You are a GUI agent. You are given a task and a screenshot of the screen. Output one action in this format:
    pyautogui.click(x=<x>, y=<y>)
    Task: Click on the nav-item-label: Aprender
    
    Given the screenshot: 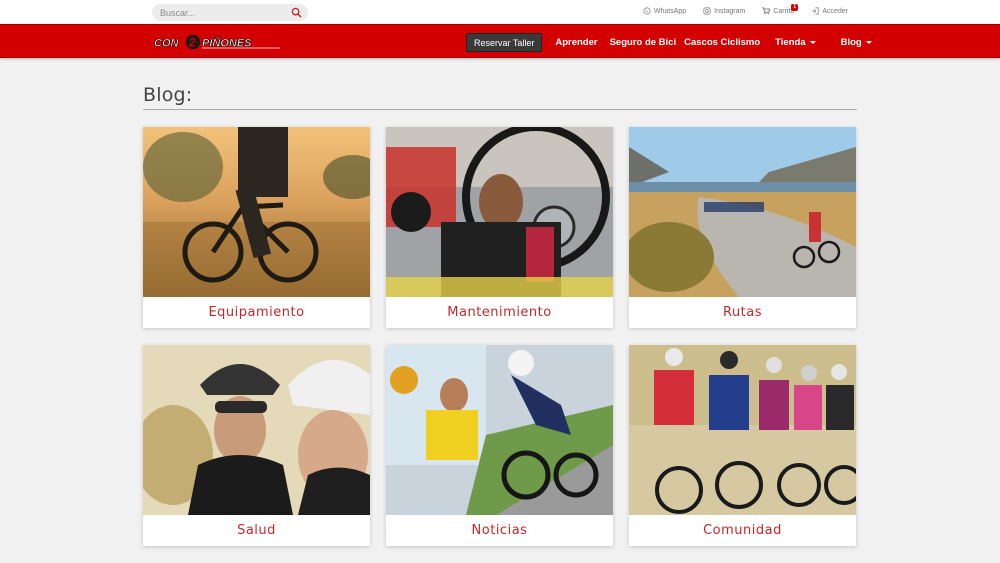 What is the action you would take?
    pyautogui.click(x=576, y=42)
    